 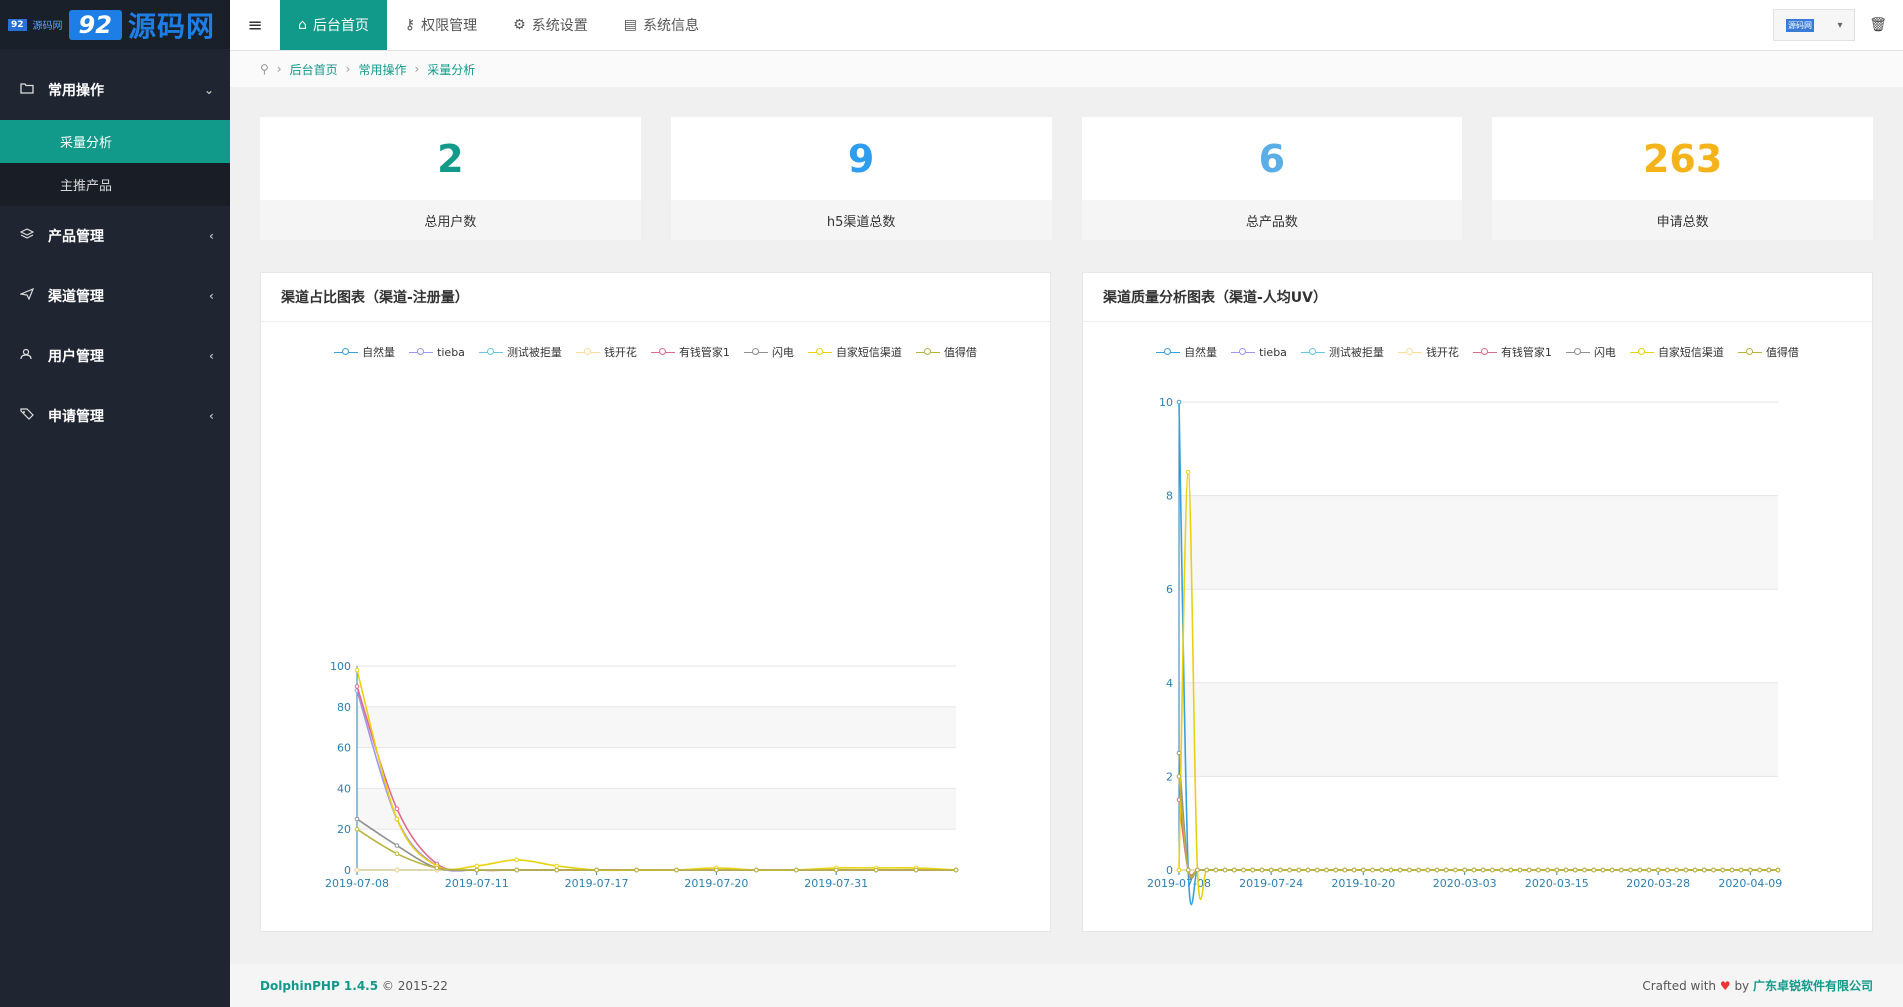 What do you see at coordinates (1799, 25) in the screenshot?
I see `avatar: 源码网` at bounding box center [1799, 25].